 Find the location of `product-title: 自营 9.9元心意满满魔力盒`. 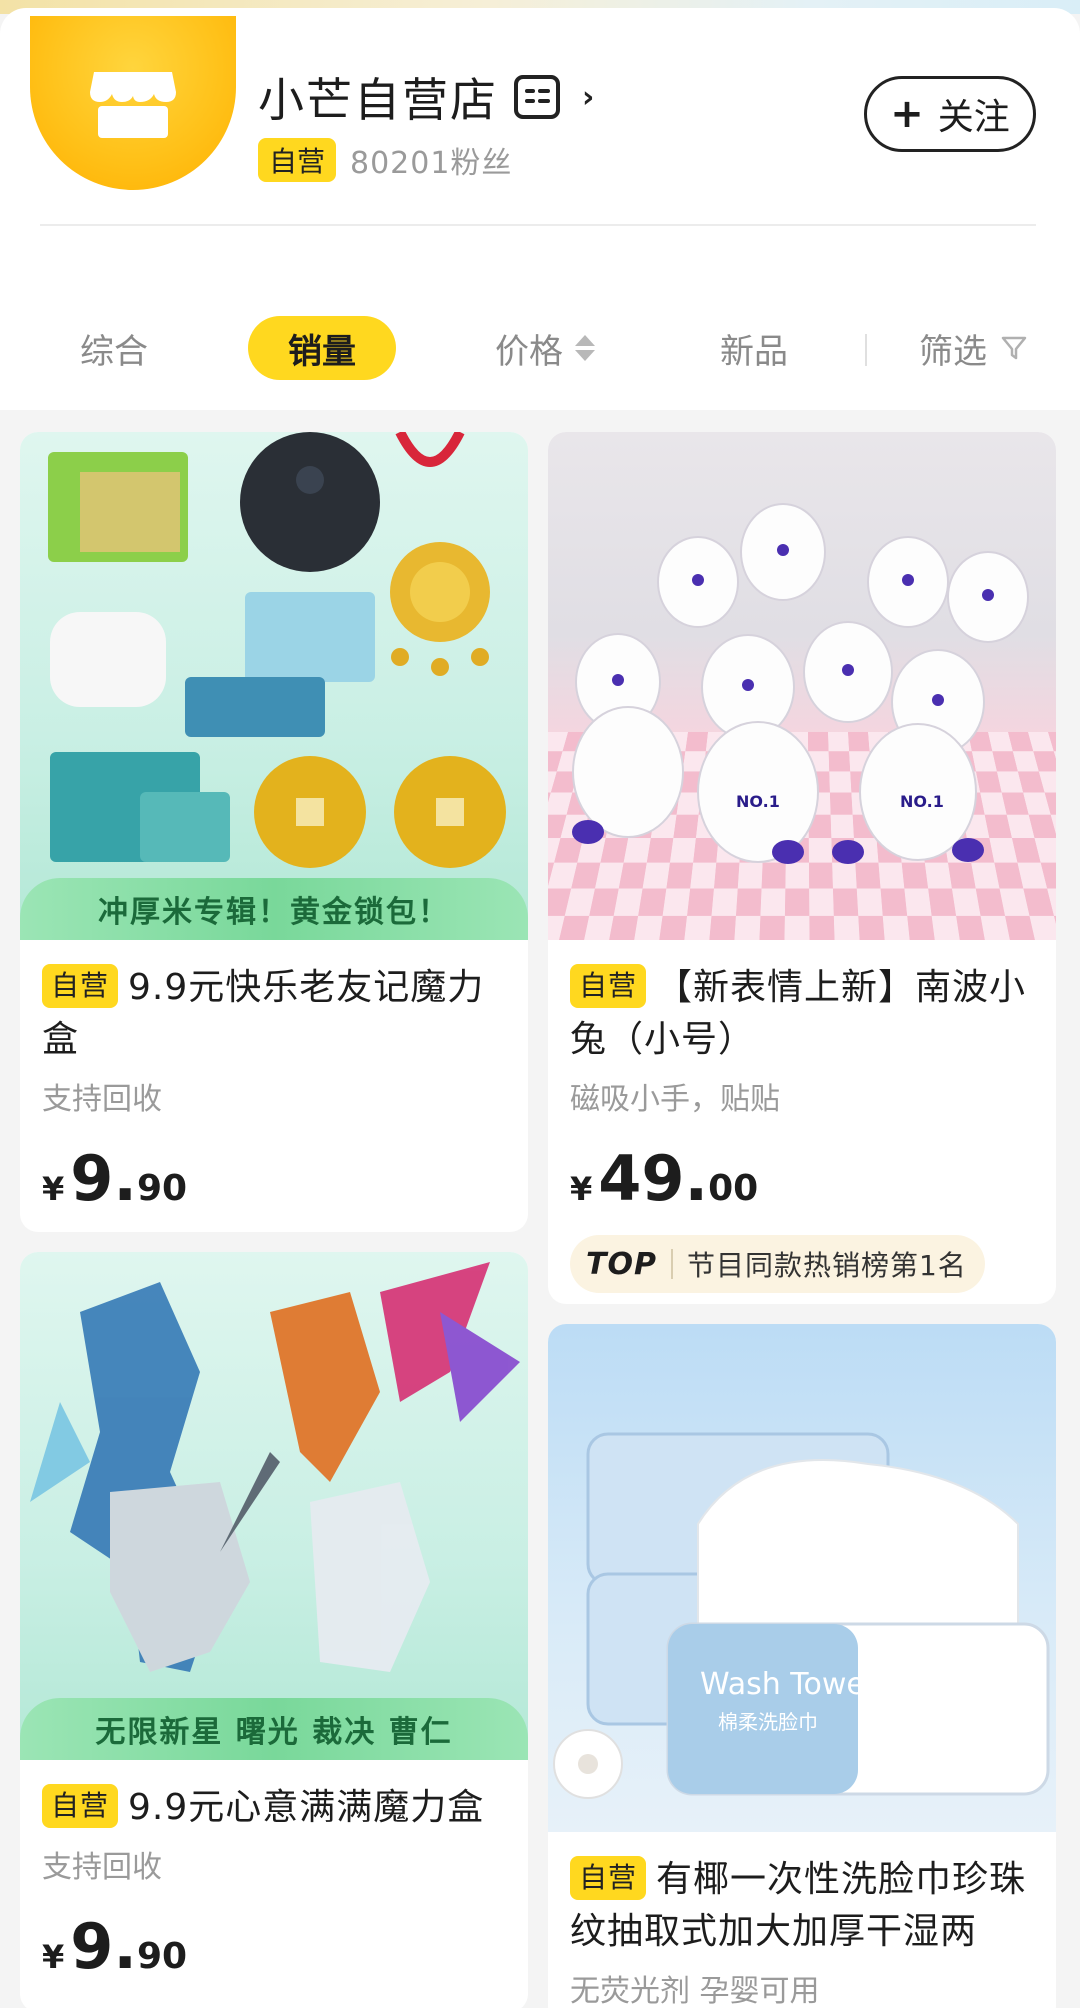

product-title: 自营 9.9元心意满满魔力盒 is located at coordinates (274, 1808).